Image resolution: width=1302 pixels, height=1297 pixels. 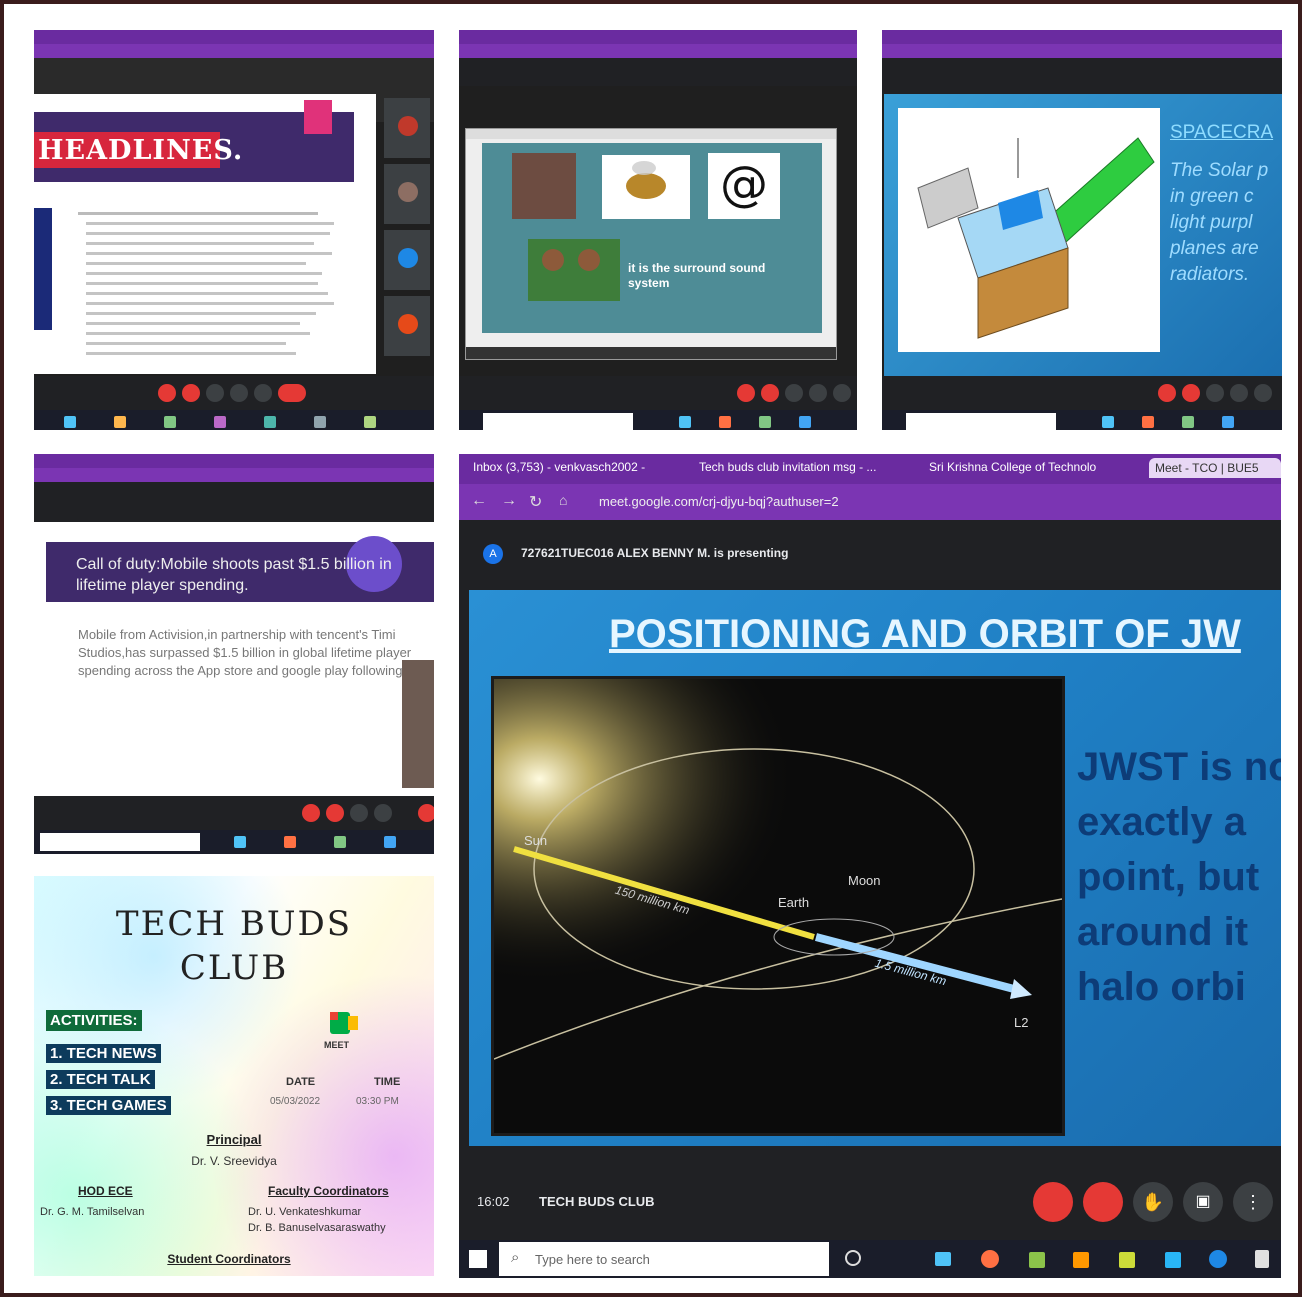 What do you see at coordinates (1173, 1260) in the screenshot?
I see `mail-icon` at bounding box center [1173, 1260].